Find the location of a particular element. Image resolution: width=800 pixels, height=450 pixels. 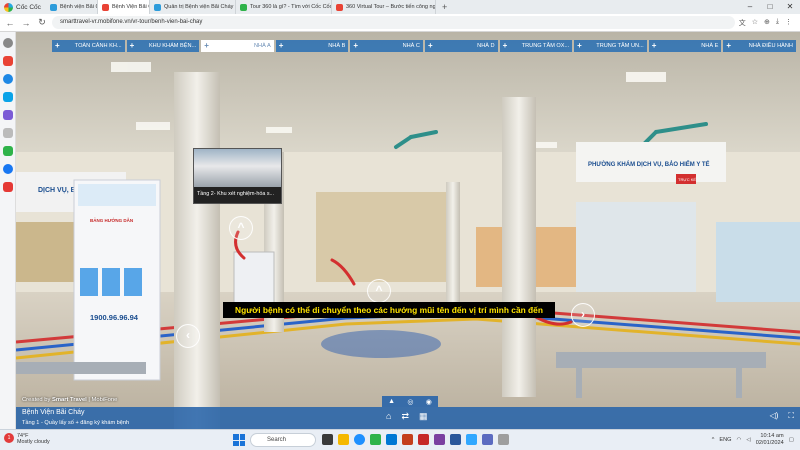

globe-icon: ◎ is located at coordinates (410, 402).